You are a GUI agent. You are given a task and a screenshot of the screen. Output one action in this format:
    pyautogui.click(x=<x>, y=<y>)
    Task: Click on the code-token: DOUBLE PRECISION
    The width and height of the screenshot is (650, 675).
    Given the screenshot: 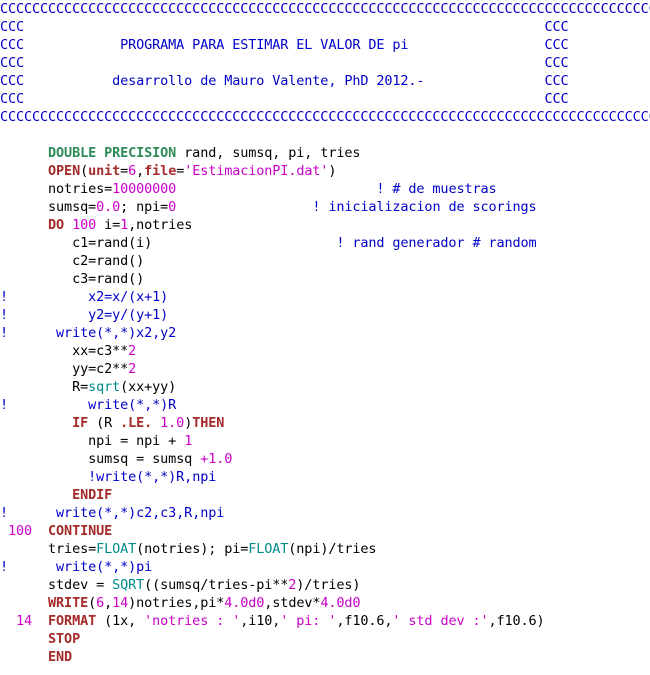 What is the action you would take?
    pyautogui.click(x=112, y=153)
    